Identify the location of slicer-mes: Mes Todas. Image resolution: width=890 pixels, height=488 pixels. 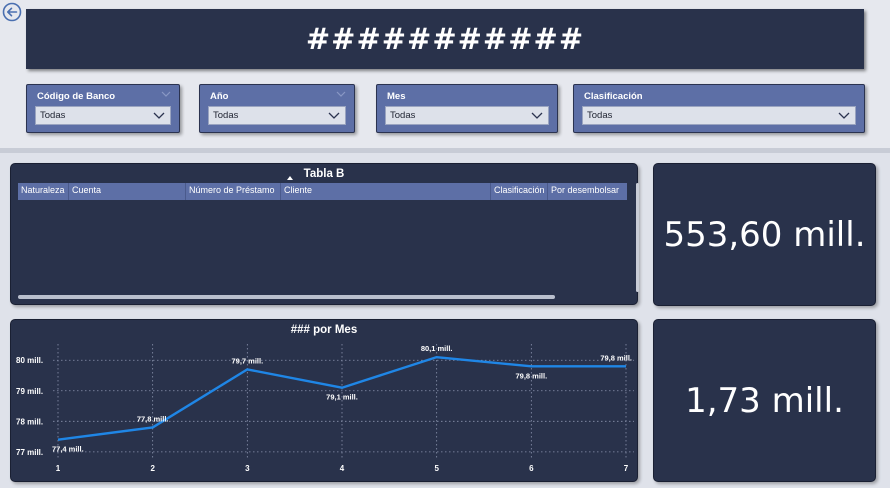
(467, 108).